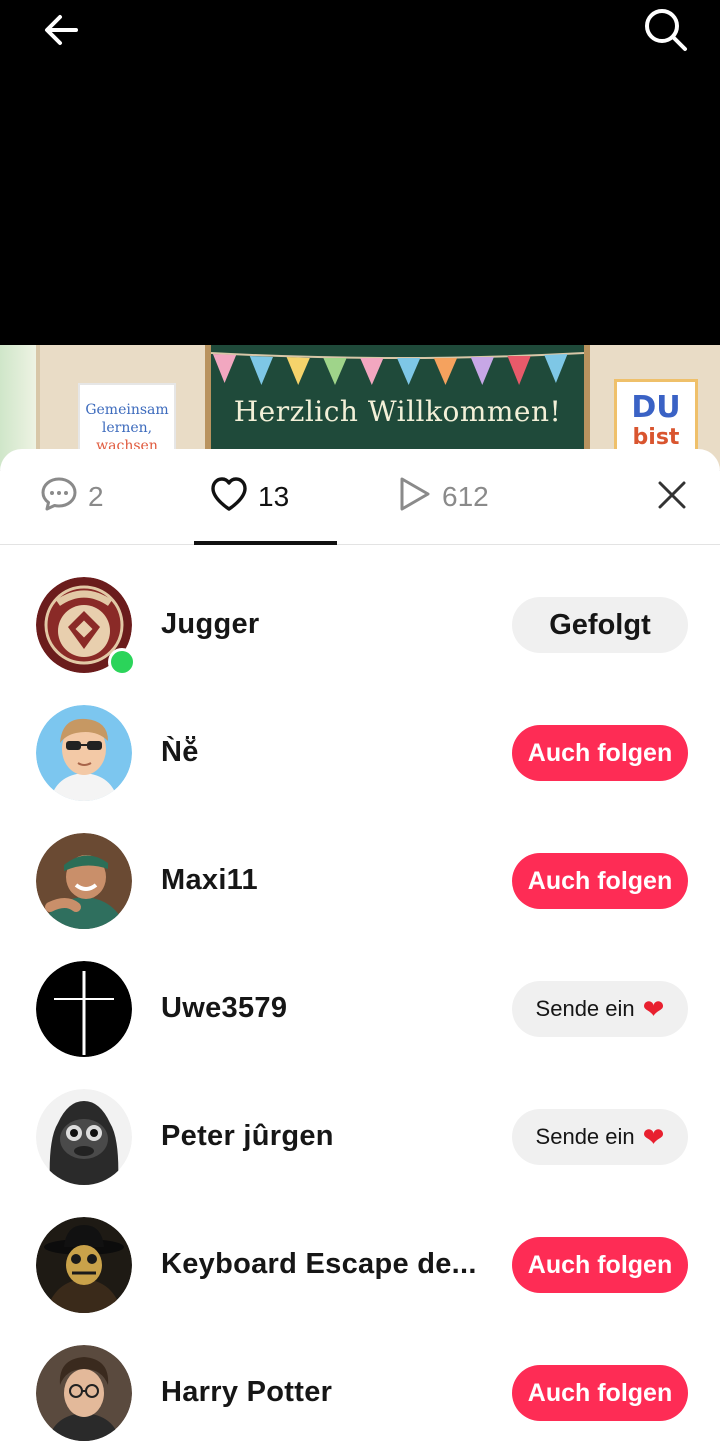 Image resolution: width=720 pixels, height=1456 pixels. I want to click on heart-outline-icon, so click(229, 497).